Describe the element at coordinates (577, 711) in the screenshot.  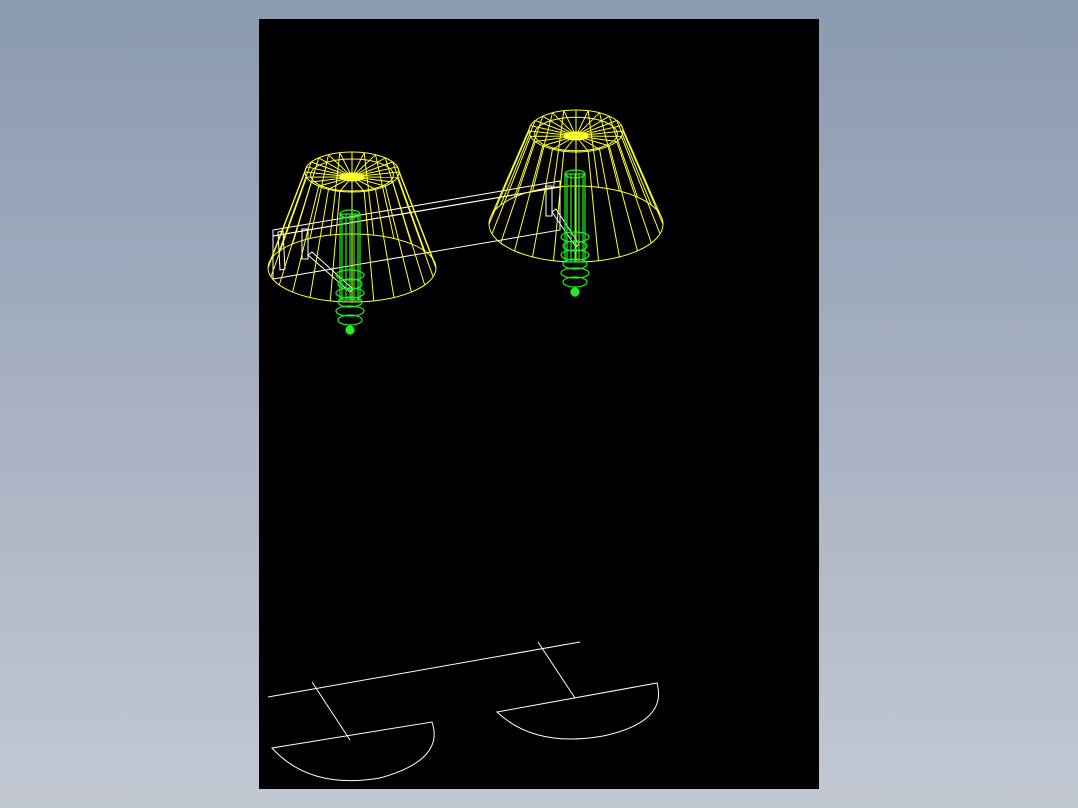
I see `plan-shade-right` at that location.